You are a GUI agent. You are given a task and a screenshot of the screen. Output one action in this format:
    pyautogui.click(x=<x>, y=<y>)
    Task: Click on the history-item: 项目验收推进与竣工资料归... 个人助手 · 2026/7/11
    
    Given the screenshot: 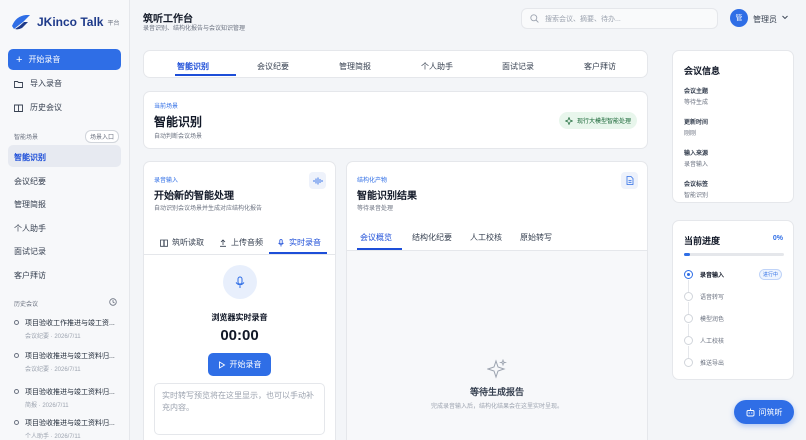 What is the action you would take?
    pyautogui.click(x=69, y=429)
    